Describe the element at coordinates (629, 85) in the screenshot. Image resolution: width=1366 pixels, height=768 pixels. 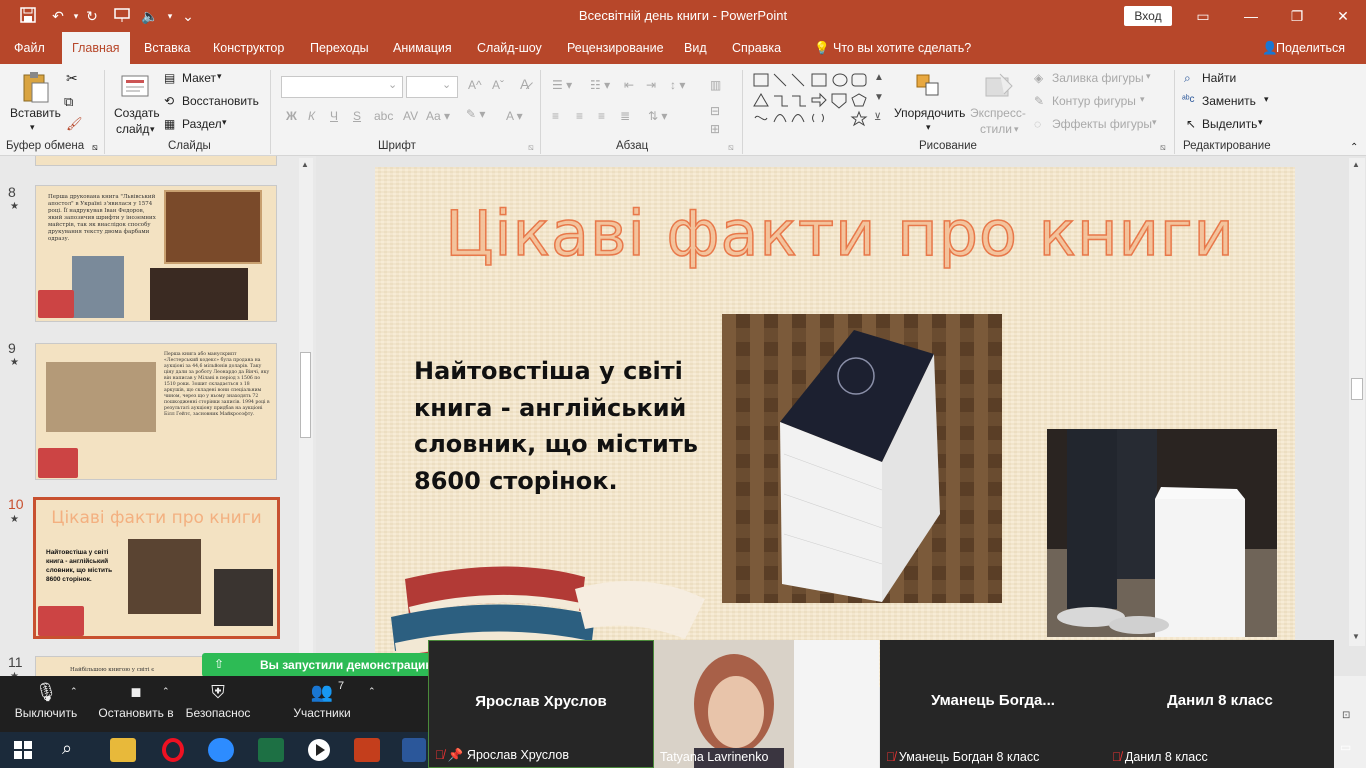
I see `decrease-indent-icon: ⇤` at that location.